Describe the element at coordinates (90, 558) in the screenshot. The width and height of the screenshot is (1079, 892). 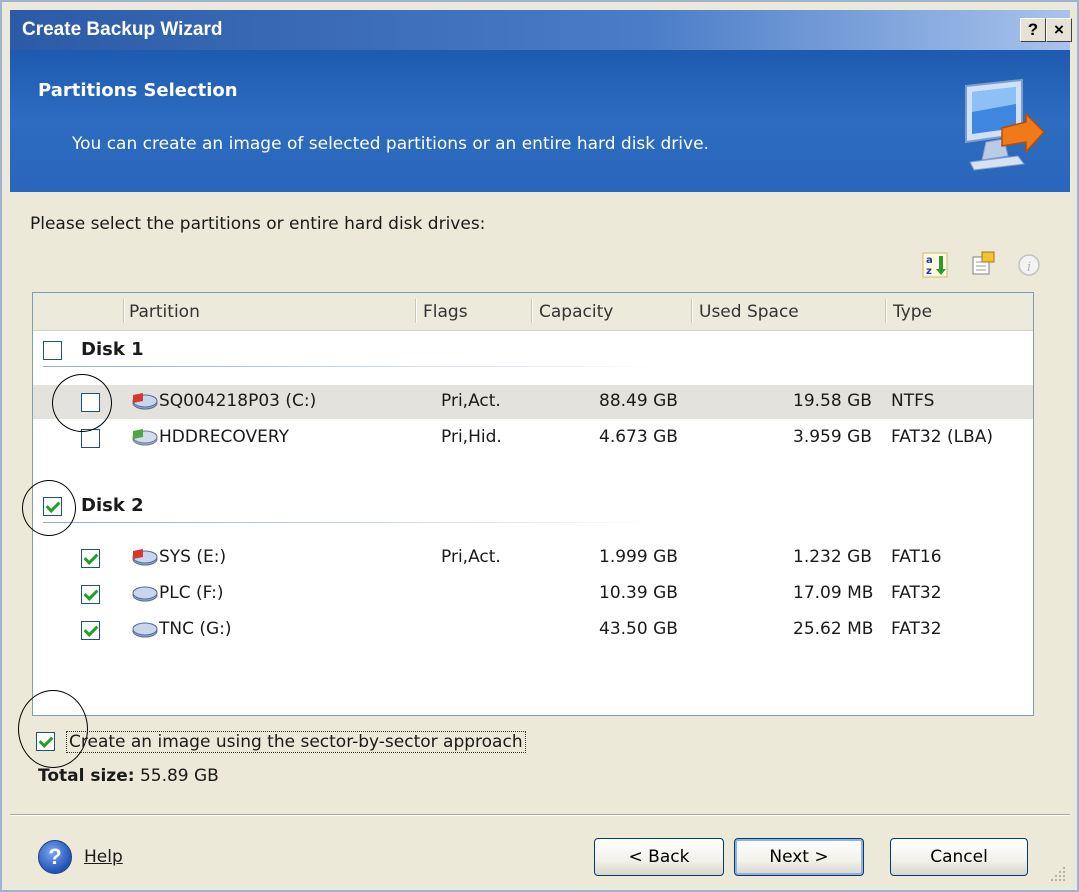
I see `partition-sys-checkbox` at that location.